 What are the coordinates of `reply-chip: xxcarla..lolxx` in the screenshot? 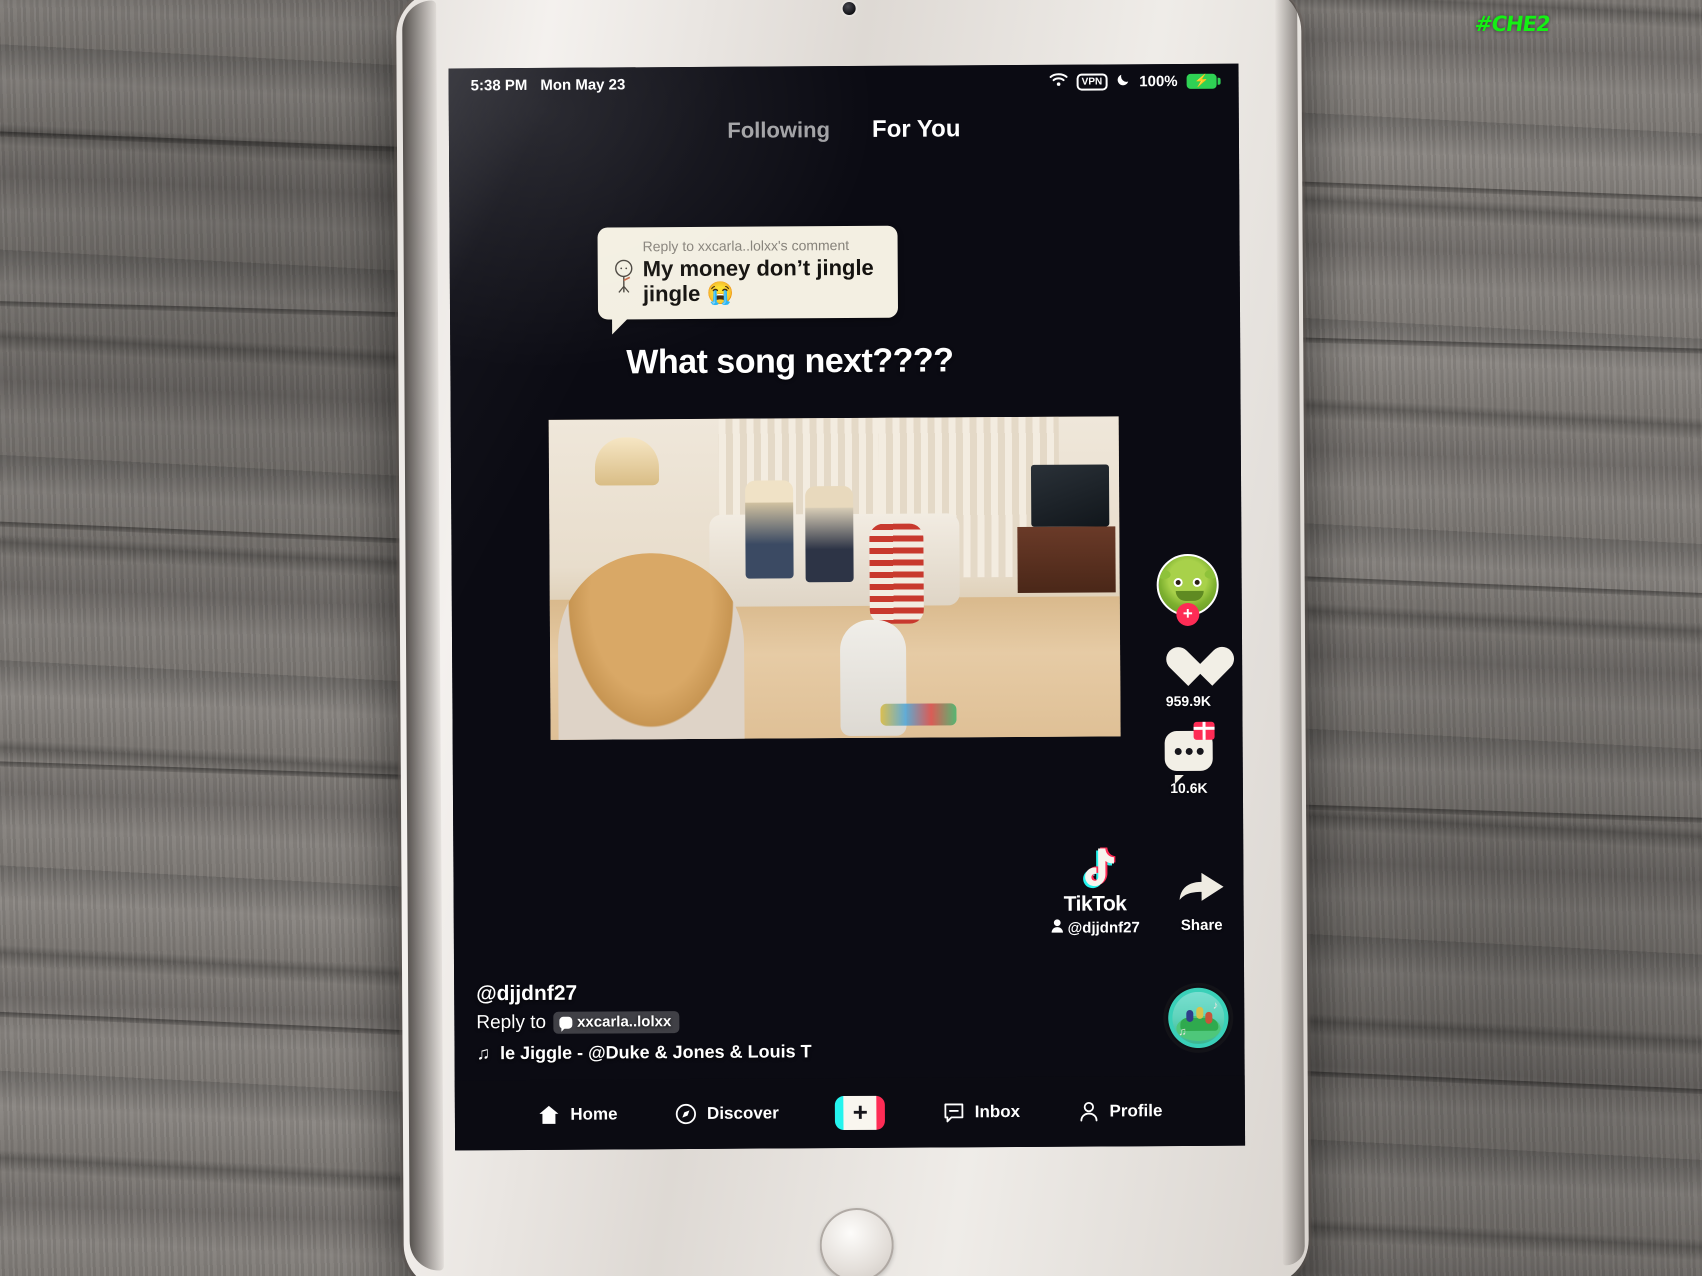 It's located at (616, 1022).